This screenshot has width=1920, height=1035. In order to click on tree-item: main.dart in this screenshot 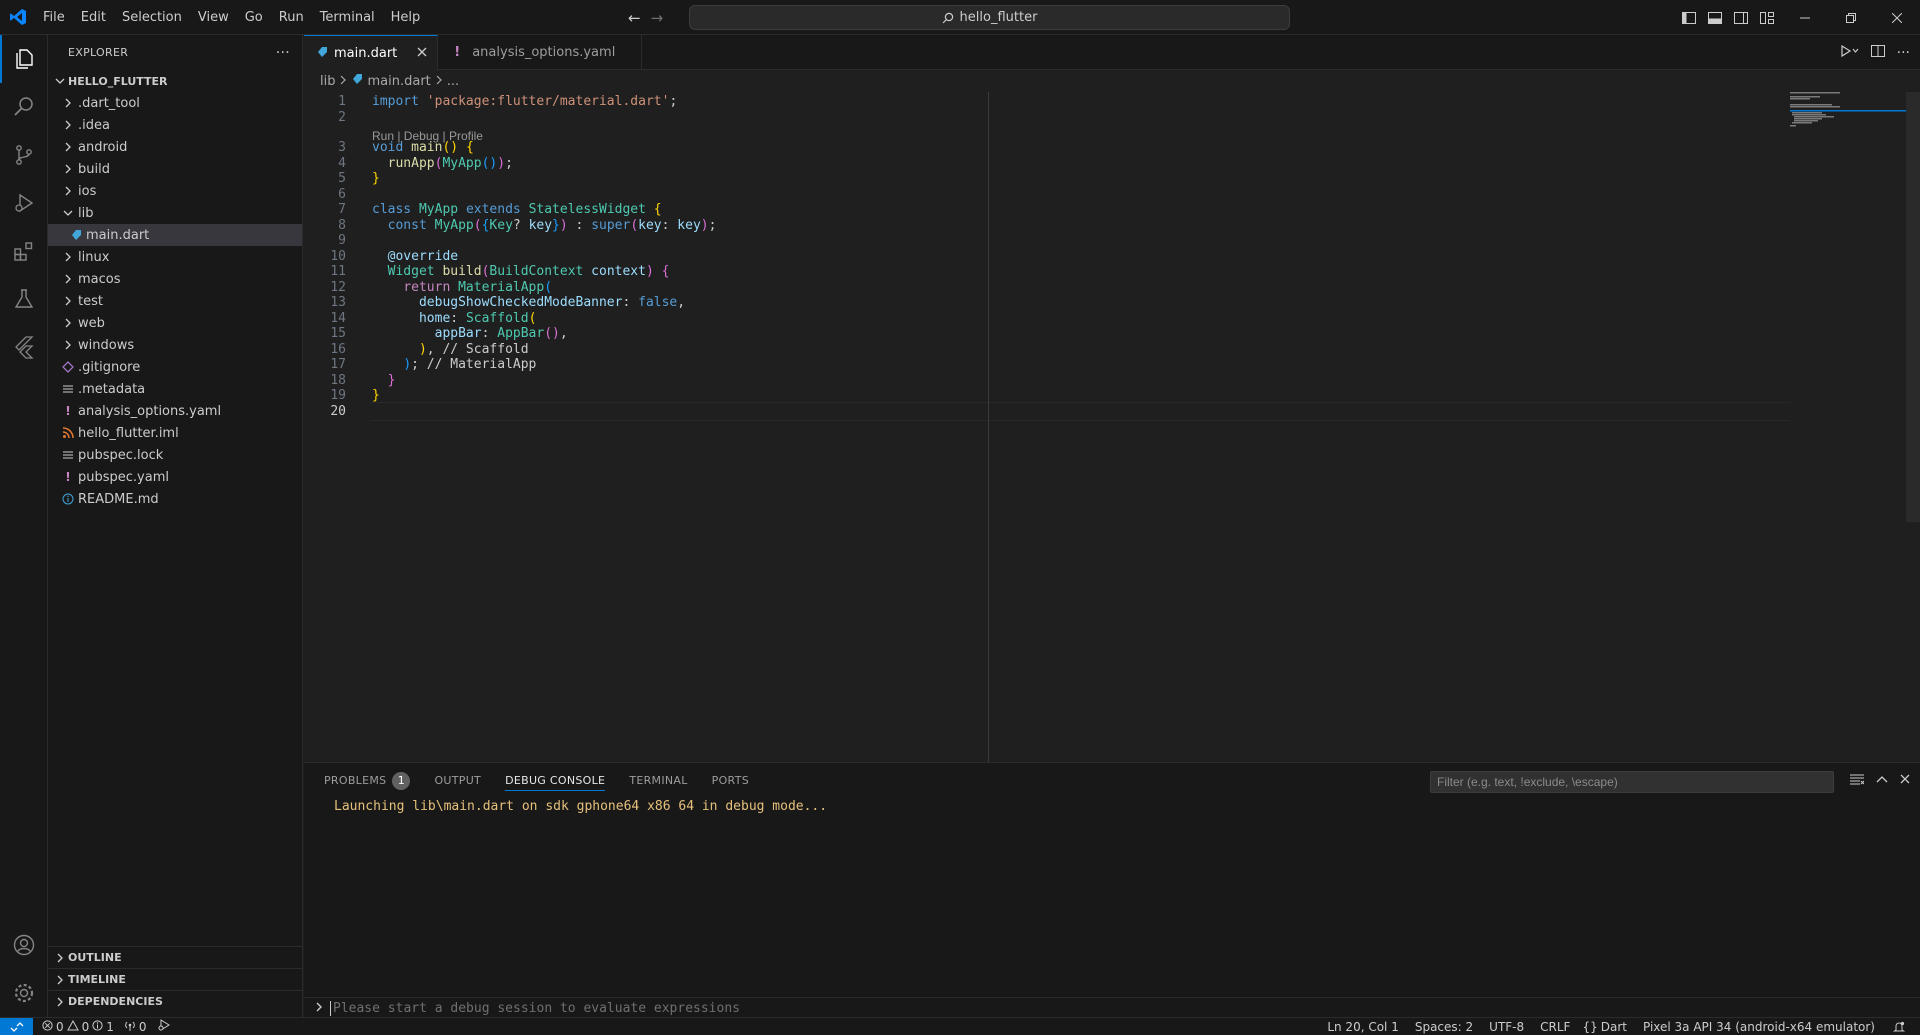, I will do `click(175, 235)`.